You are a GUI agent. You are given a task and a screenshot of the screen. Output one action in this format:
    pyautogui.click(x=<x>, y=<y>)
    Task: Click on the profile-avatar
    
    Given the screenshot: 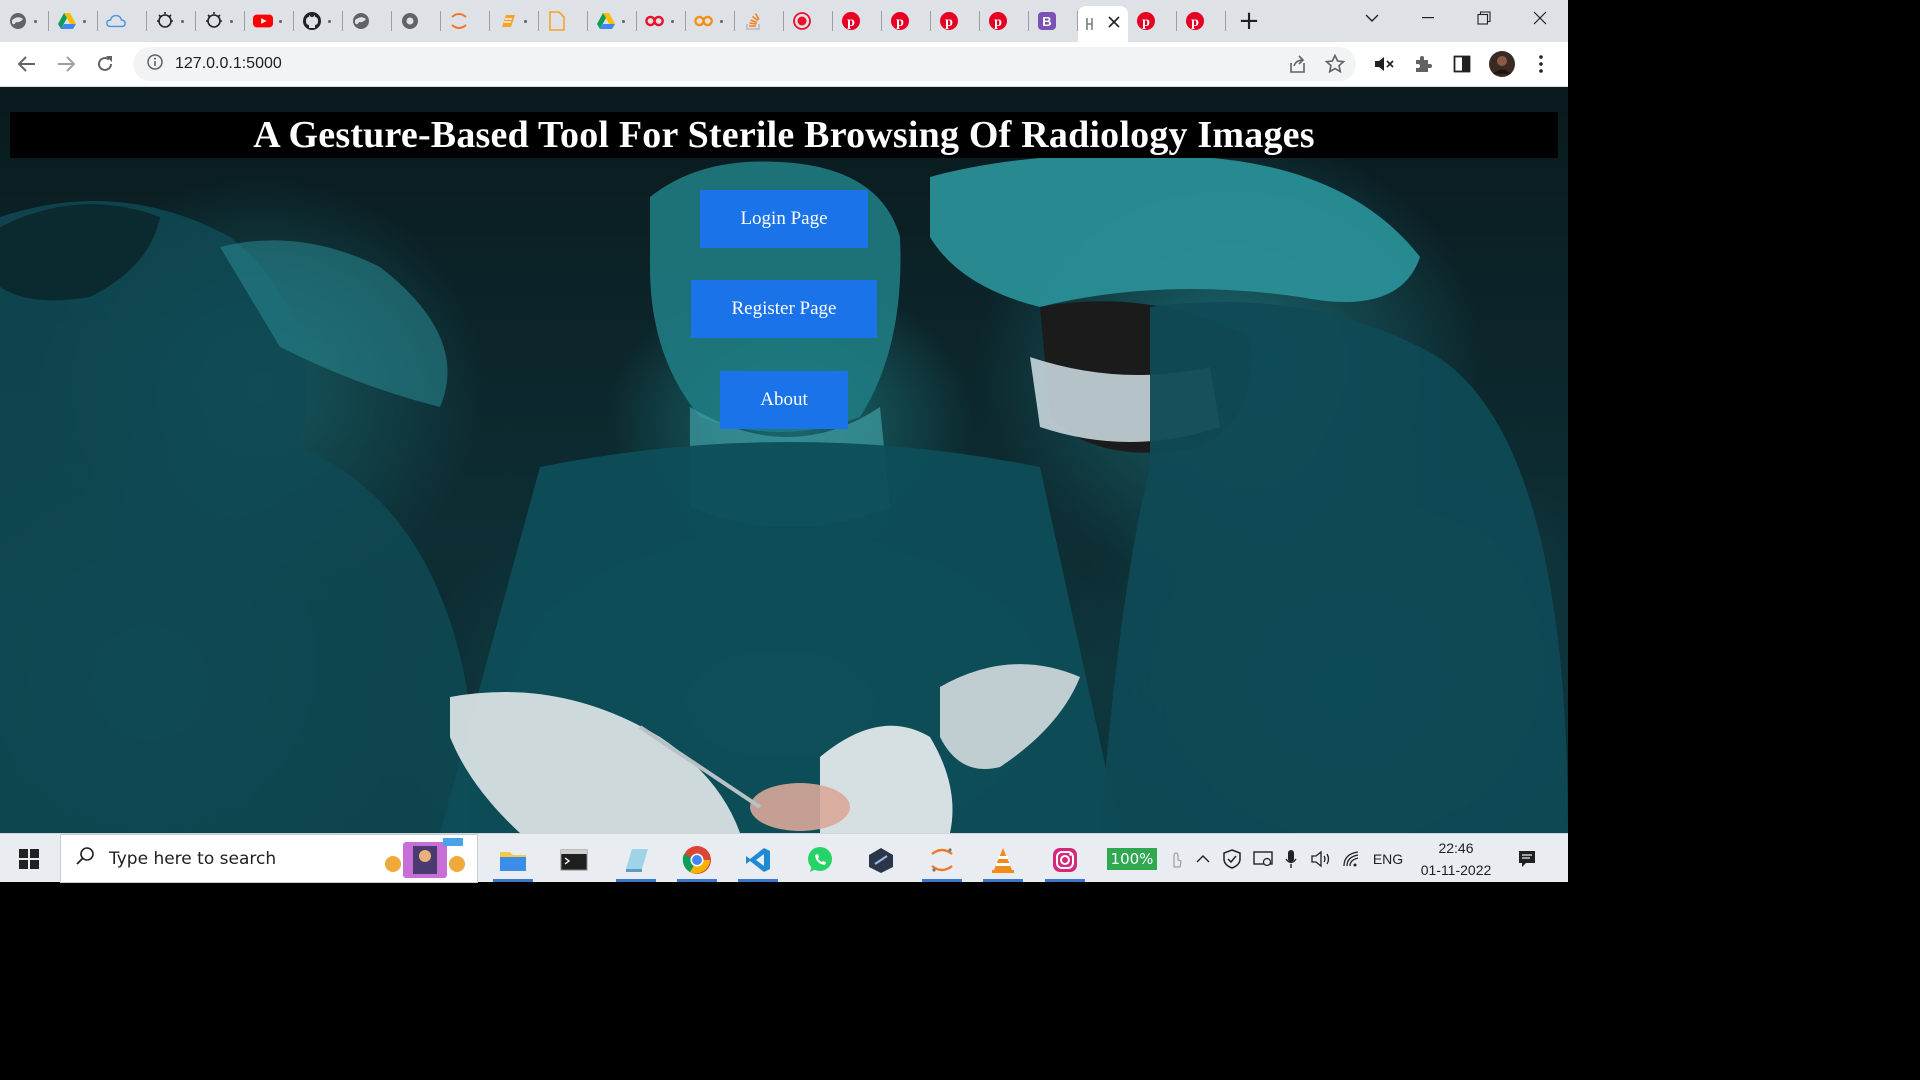 What is the action you would take?
    pyautogui.click(x=1502, y=64)
    